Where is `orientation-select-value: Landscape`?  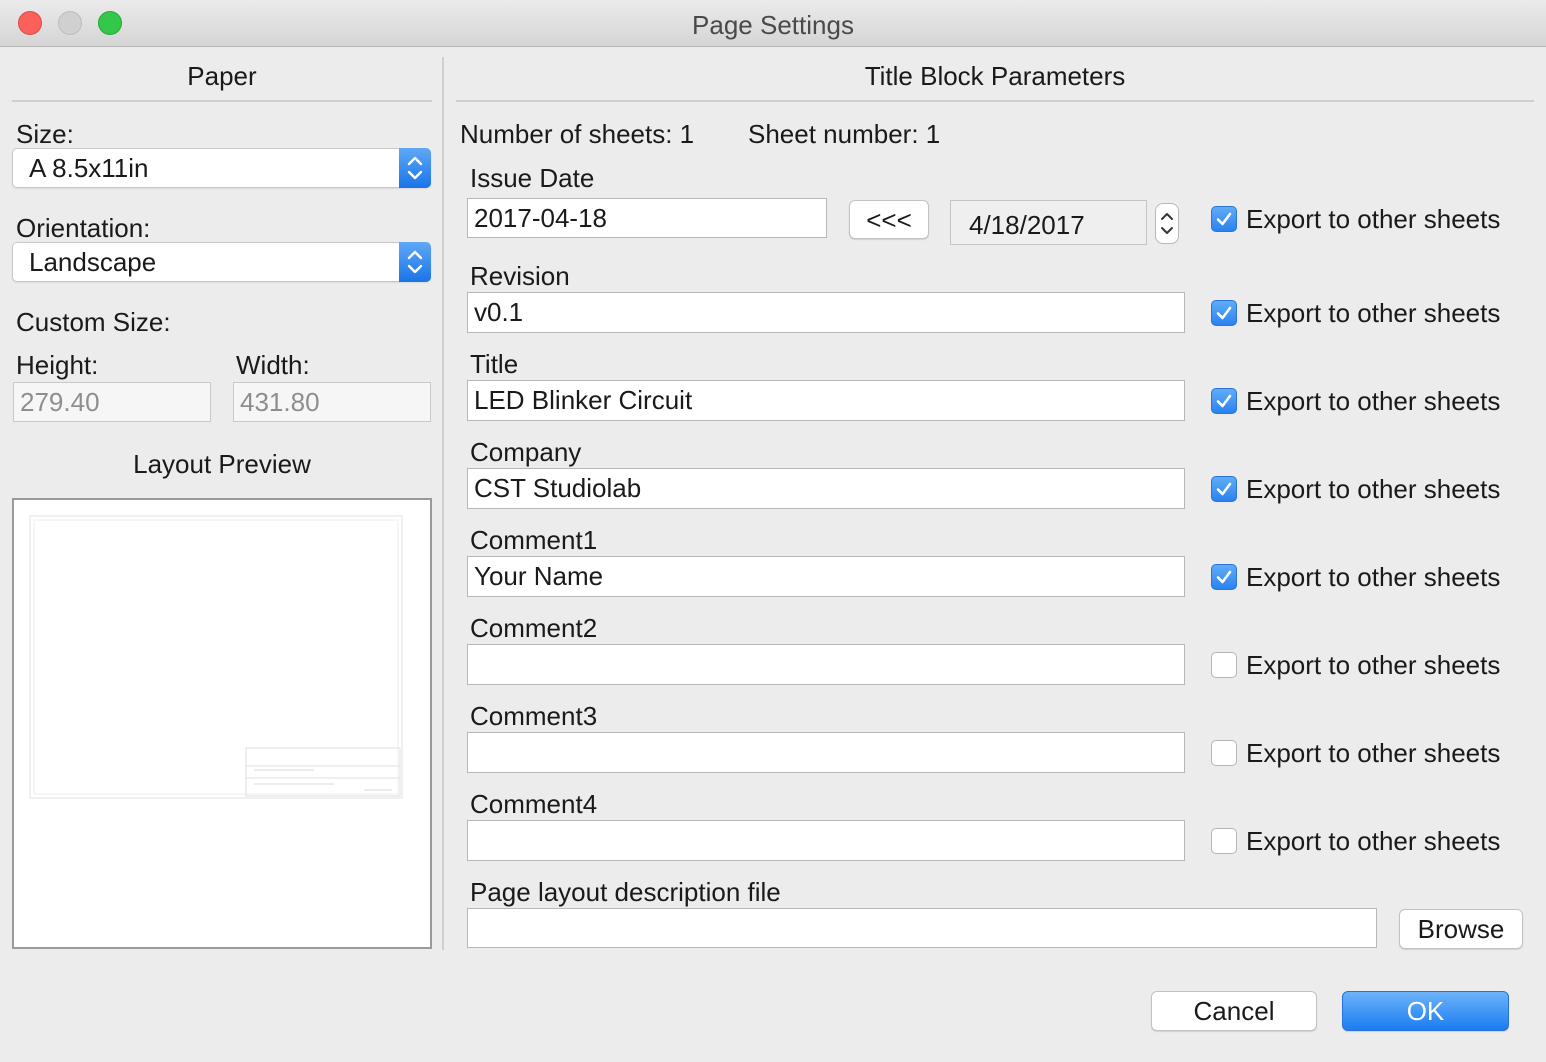
orientation-select-value: Landscape is located at coordinates (93, 262).